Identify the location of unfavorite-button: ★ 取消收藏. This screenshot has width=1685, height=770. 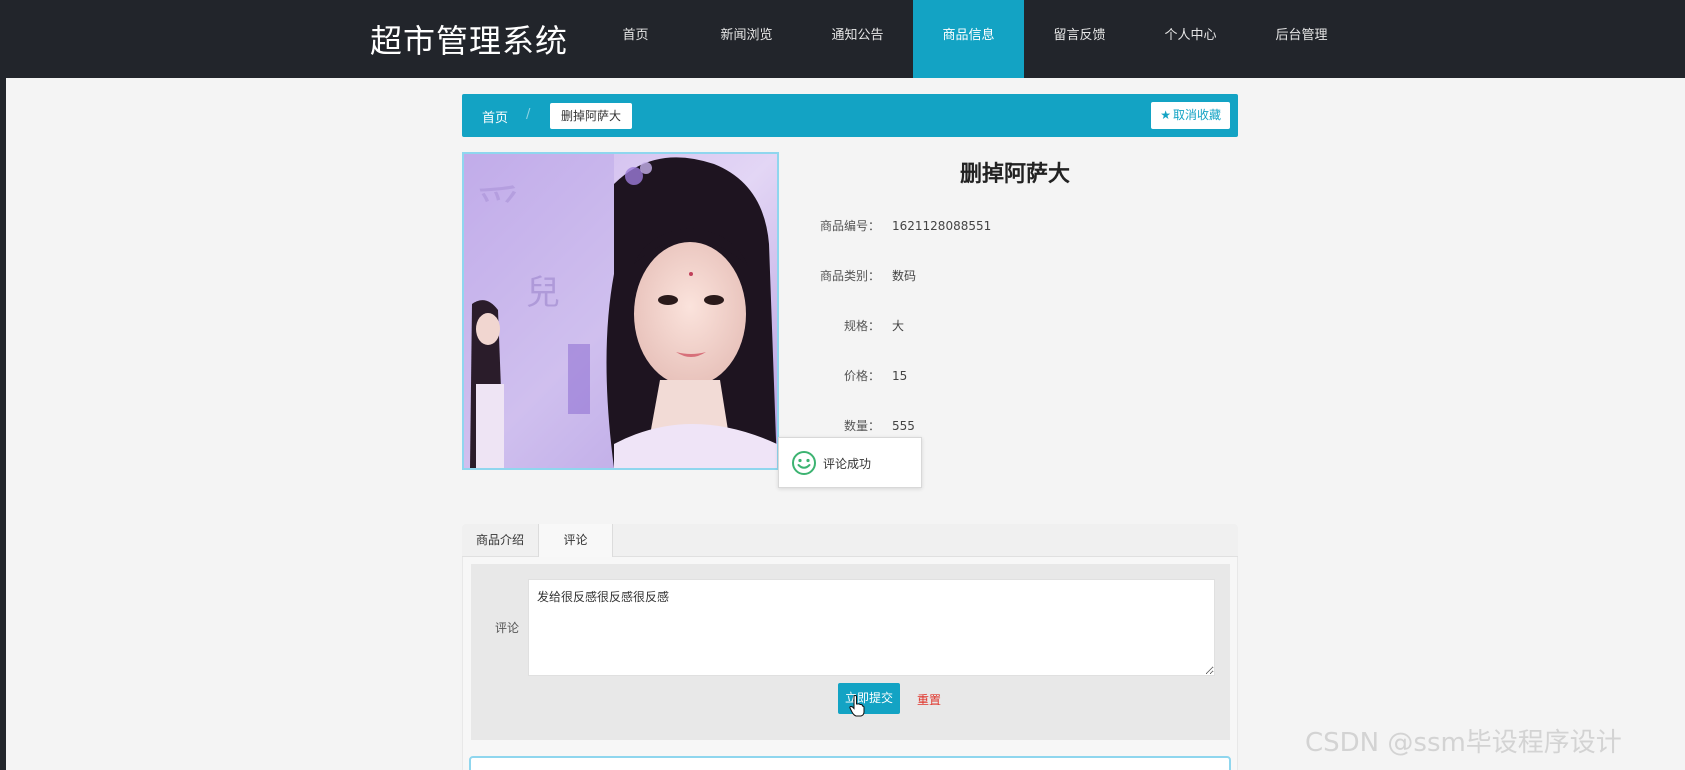
(1190, 115).